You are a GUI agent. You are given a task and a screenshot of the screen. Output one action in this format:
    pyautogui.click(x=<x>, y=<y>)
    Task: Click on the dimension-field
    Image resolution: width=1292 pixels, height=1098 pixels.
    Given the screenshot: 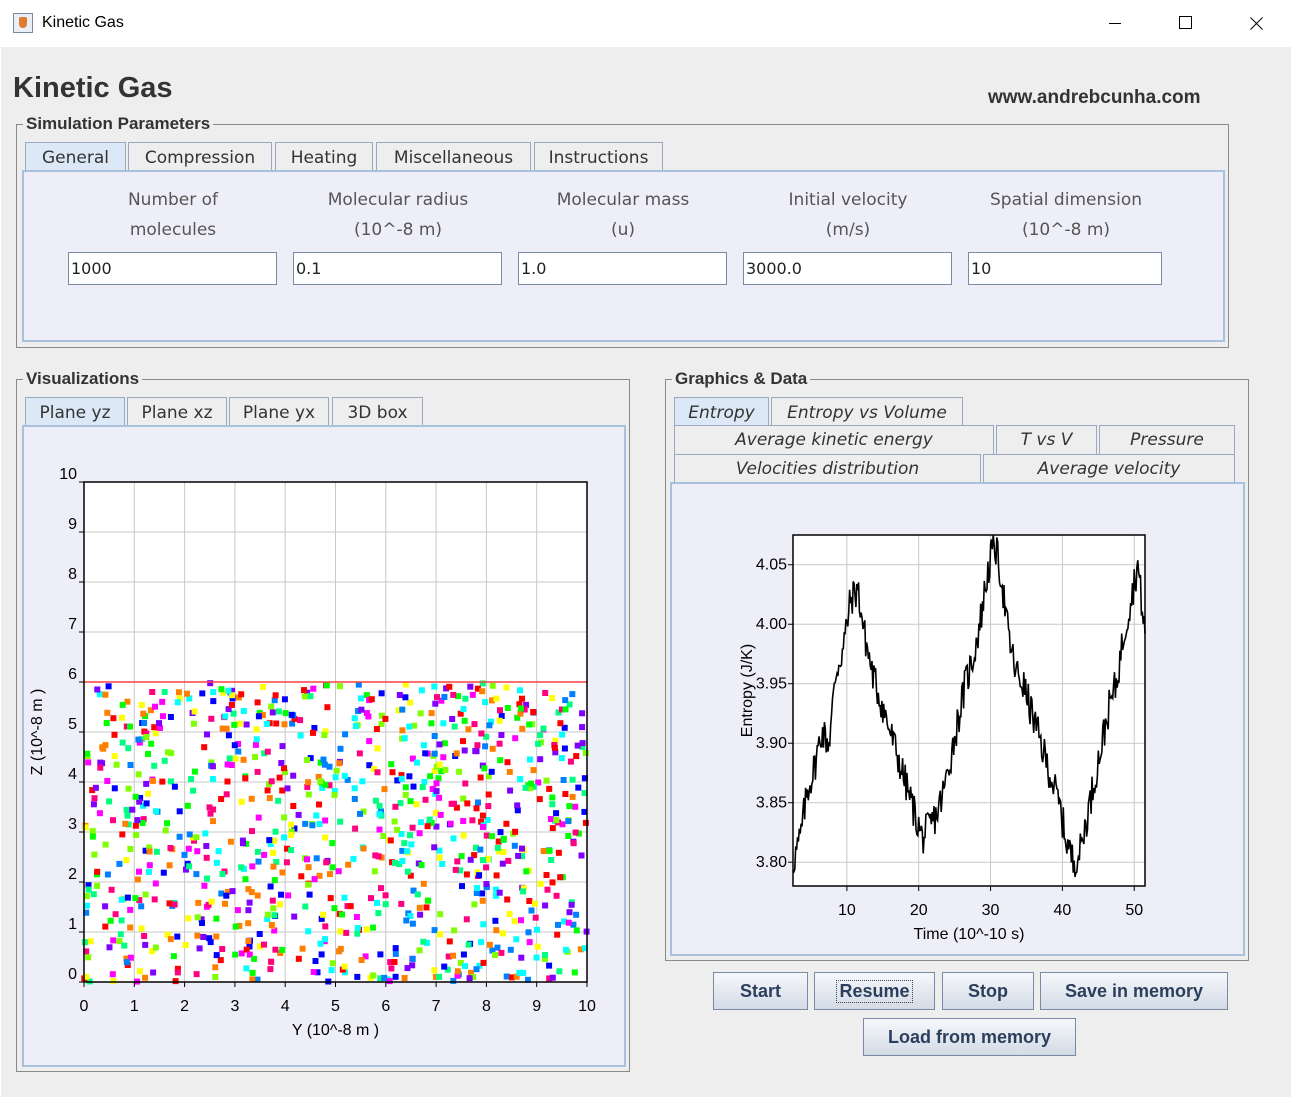 What is the action you would take?
    pyautogui.click(x=1065, y=268)
    